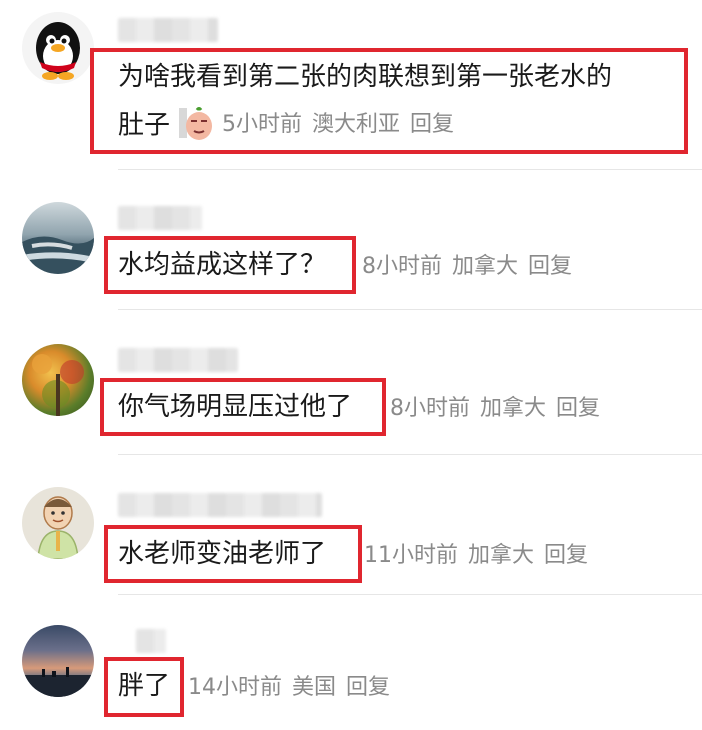  I want to click on face-emoji-icon, so click(196, 124).